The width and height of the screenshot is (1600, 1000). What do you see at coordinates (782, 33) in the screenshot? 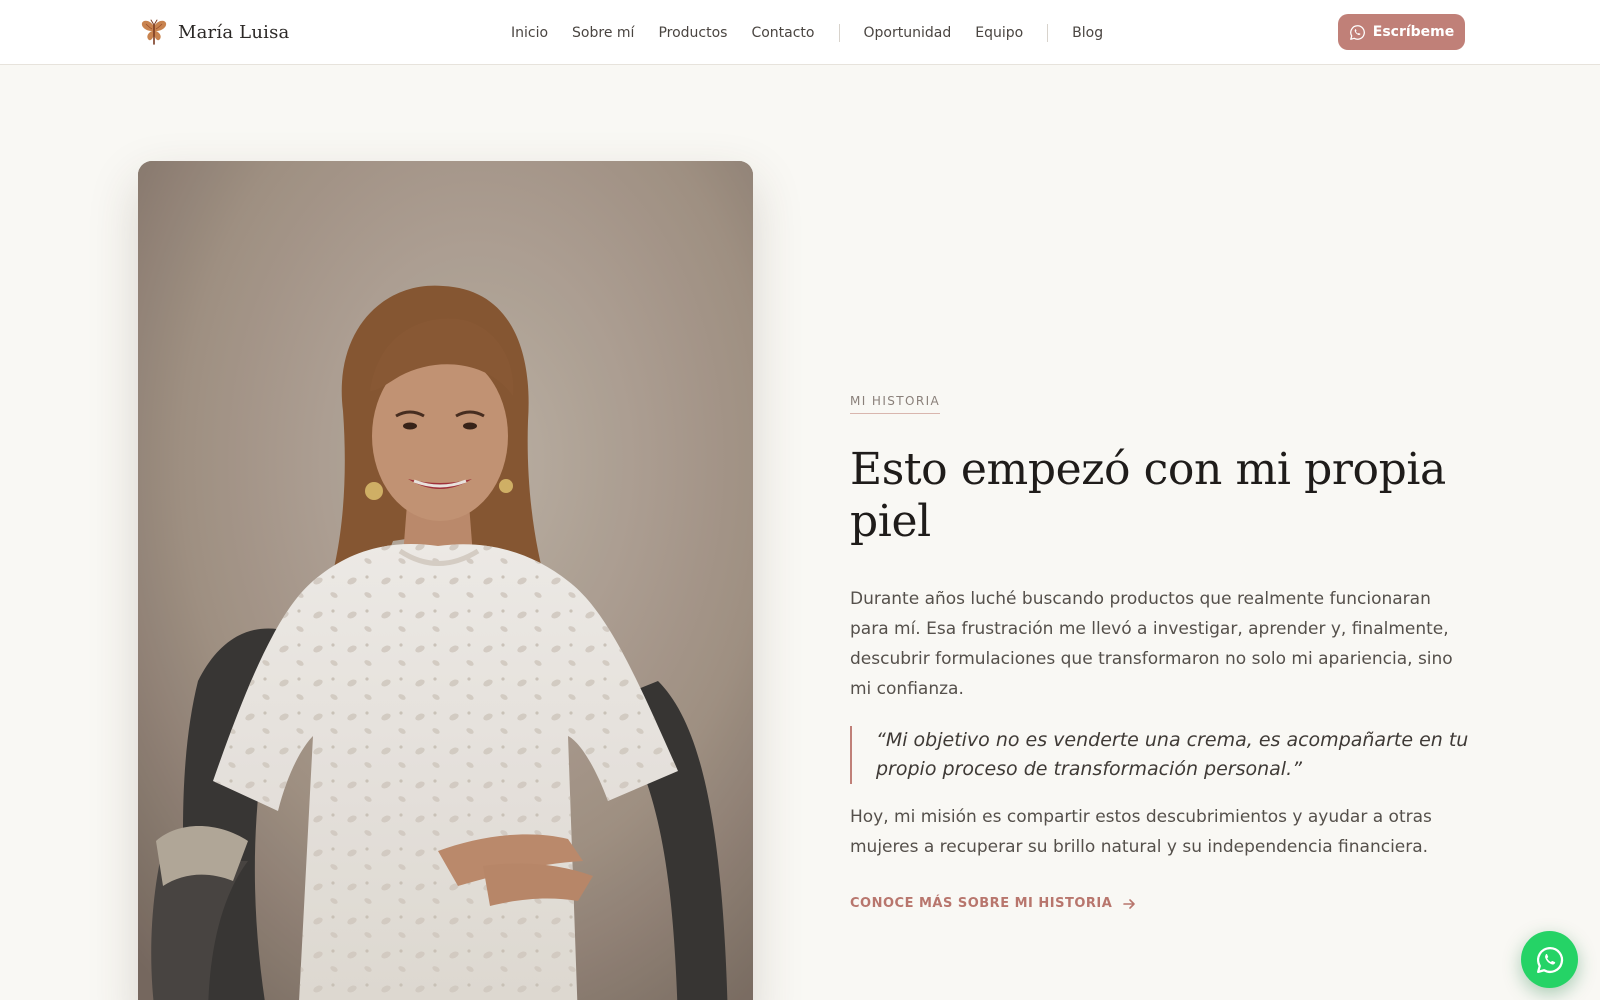
I see `nav-contacto: Contacto` at bounding box center [782, 33].